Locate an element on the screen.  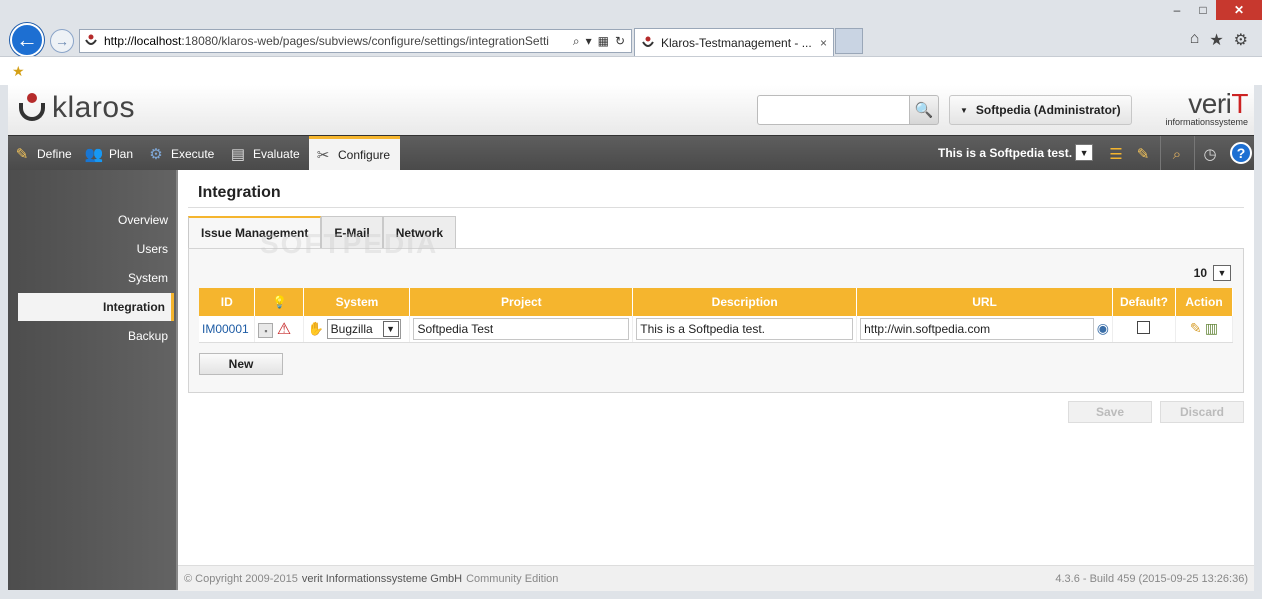
bugzilla-icon: ✋ is located at coordinates (315, 328).